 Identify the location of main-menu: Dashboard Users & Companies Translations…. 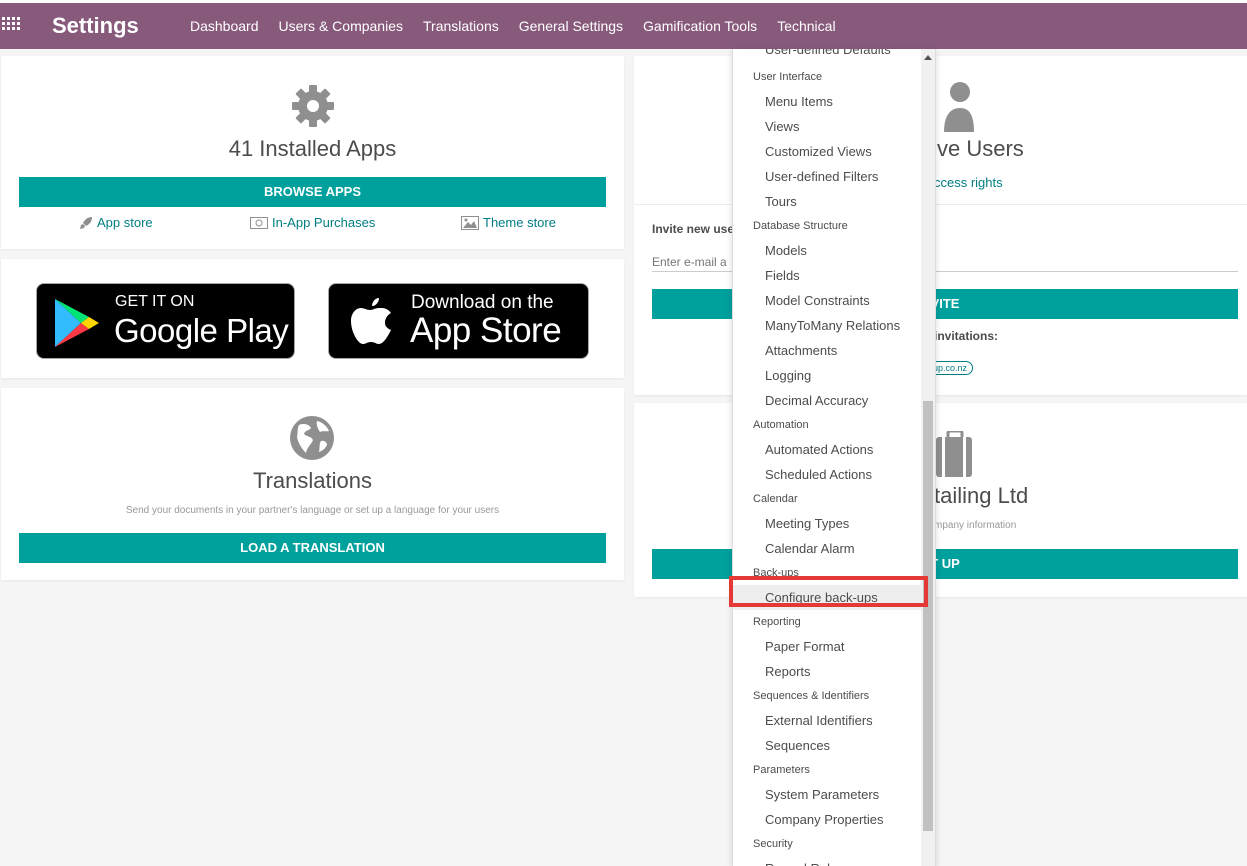
(523, 26).